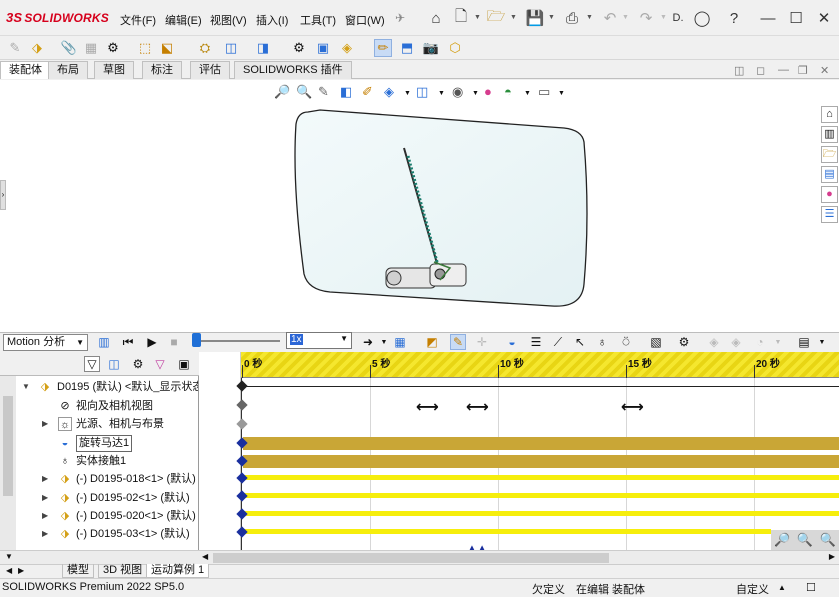 The height and width of the screenshot is (597, 839). What do you see at coordinates (293, 70) in the screenshot?
I see `tab-solidworks-addins: SOLIDWORKS 插件` at bounding box center [293, 70].